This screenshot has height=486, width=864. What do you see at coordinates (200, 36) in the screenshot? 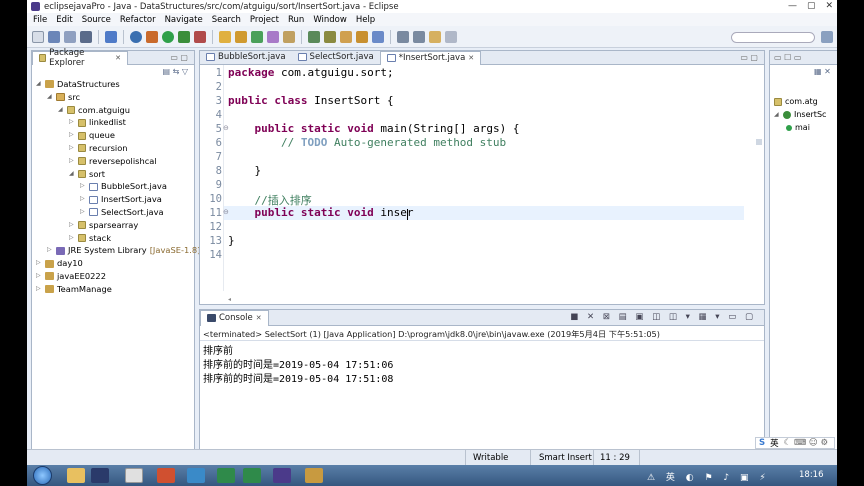
I see `external-tools-icon` at bounding box center [200, 36].